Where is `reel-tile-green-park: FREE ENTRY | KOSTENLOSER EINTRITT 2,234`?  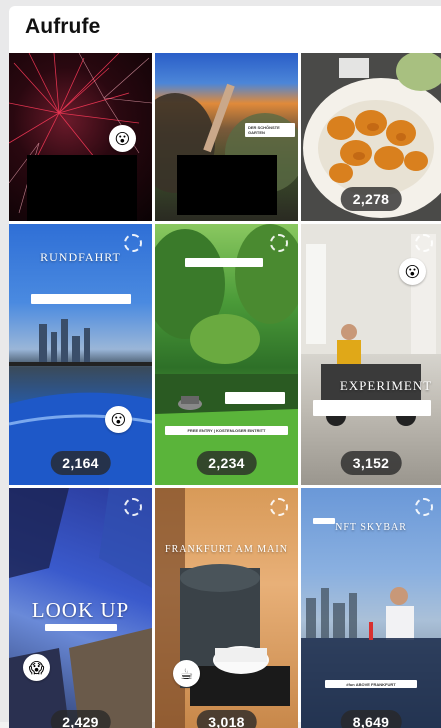 reel-tile-green-park: FREE ENTRY | KOSTENLOSER EINTRITT 2,234 is located at coordinates (226, 354).